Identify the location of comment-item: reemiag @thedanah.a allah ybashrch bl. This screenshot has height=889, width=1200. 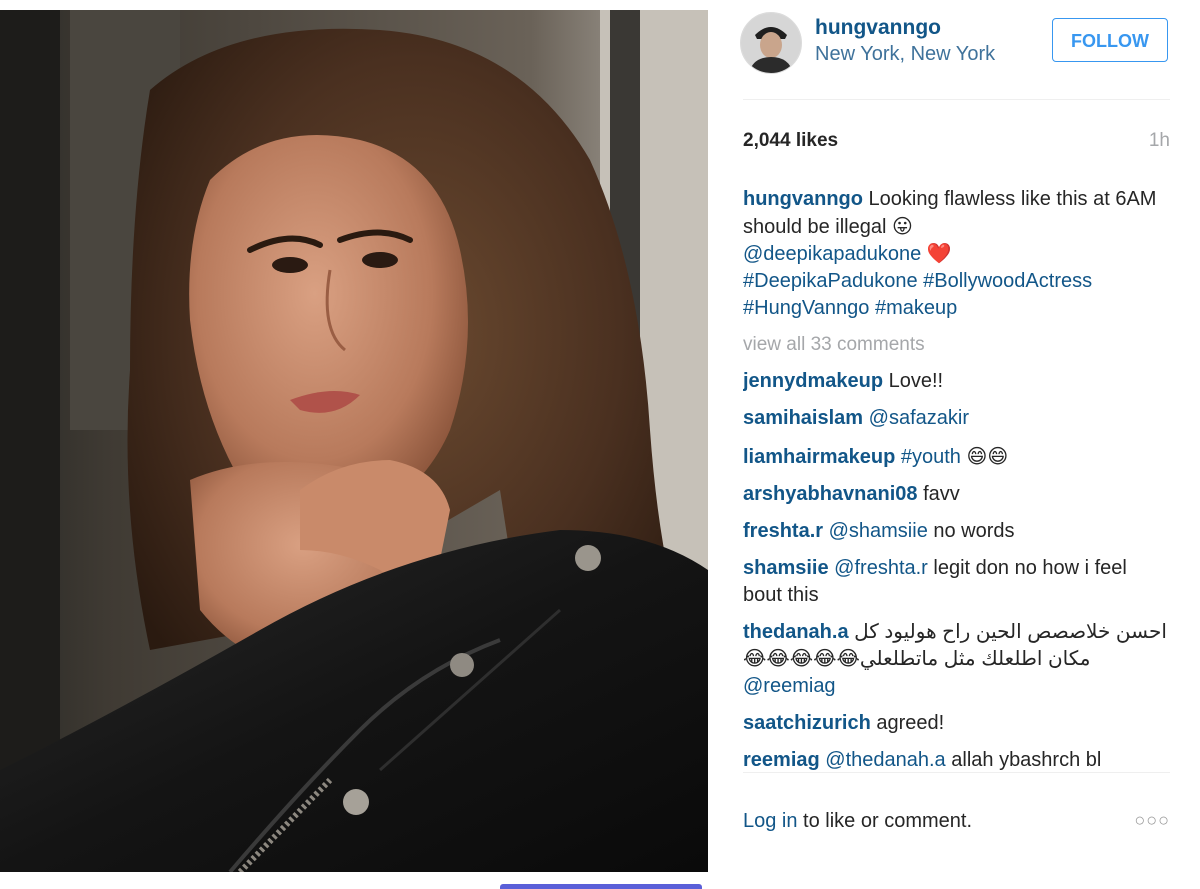
(956, 759).